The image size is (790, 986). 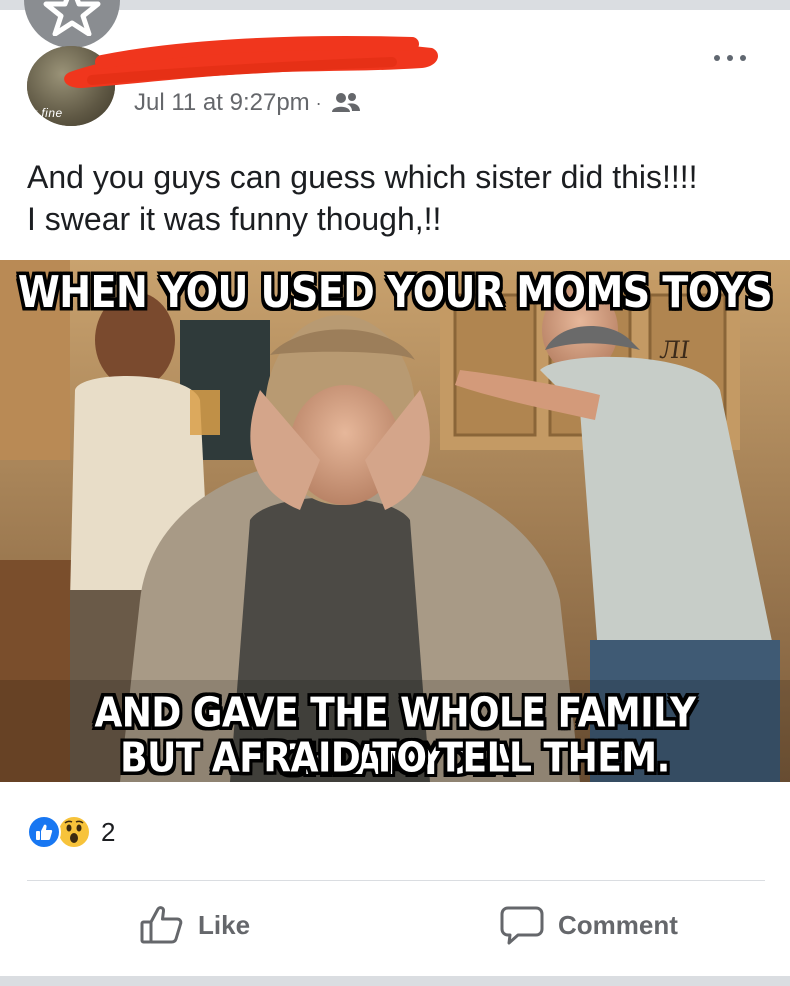 I want to click on feed-separator-bottom, so click(x=395, y=981).